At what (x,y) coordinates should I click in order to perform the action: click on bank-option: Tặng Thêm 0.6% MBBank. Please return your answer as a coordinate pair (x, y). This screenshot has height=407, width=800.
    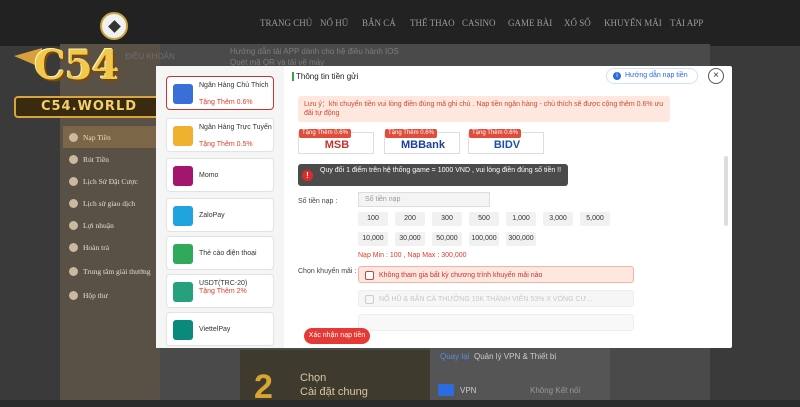
    Looking at the image, I should click on (422, 141).